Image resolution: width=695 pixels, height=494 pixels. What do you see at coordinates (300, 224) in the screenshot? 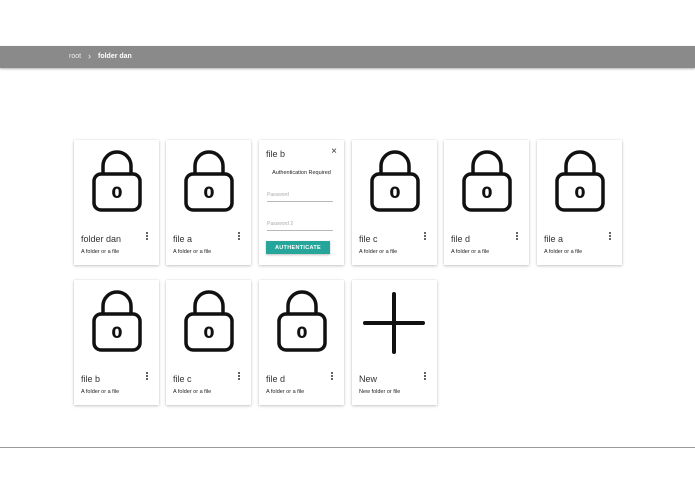
I see `password-2-field` at bounding box center [300, 224].